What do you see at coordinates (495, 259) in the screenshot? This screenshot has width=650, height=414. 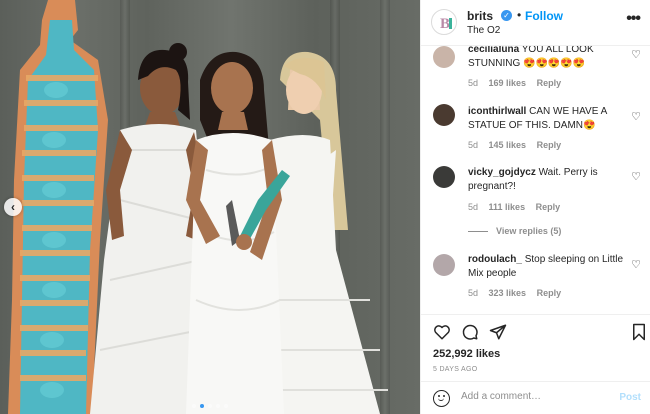 I see `comment-username: rodoulach_` at bounding box center [495, 259].